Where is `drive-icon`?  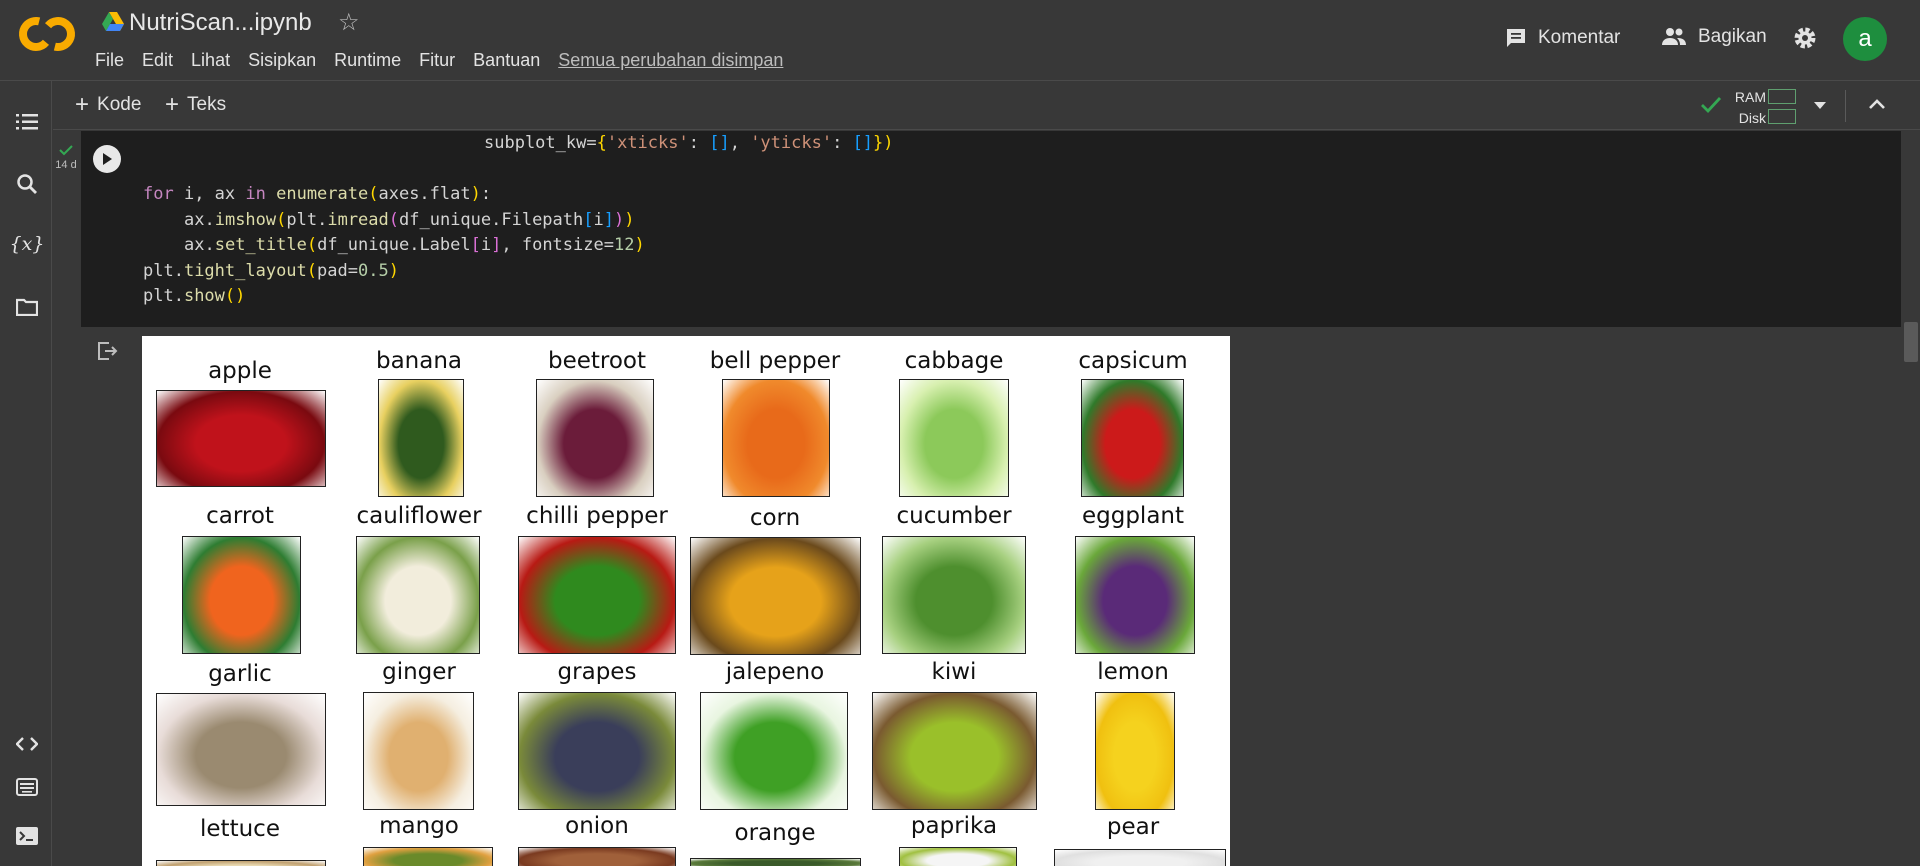
drive-icon is located at coordinates (113, 22).